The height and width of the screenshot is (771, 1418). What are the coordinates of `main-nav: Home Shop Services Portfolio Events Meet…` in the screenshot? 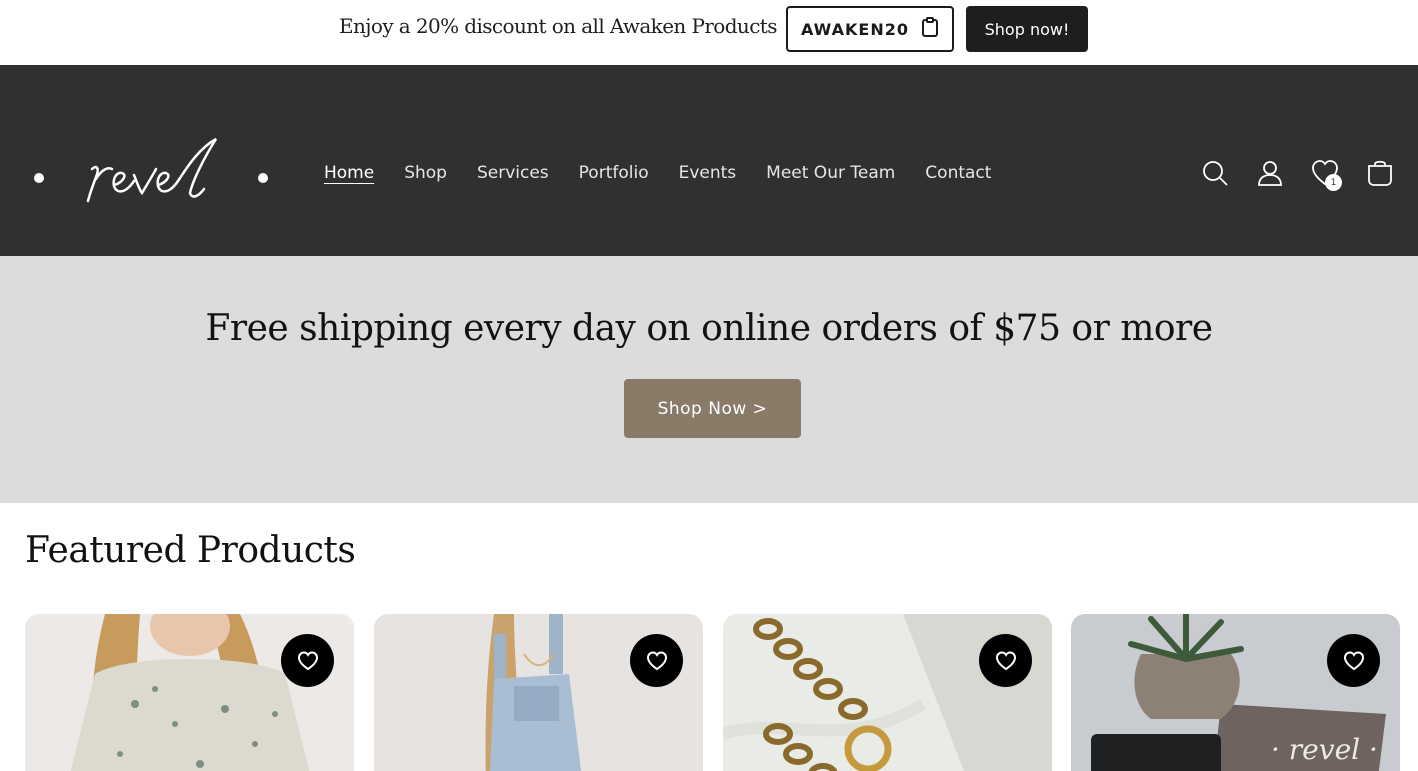 It's located at (672, 173).